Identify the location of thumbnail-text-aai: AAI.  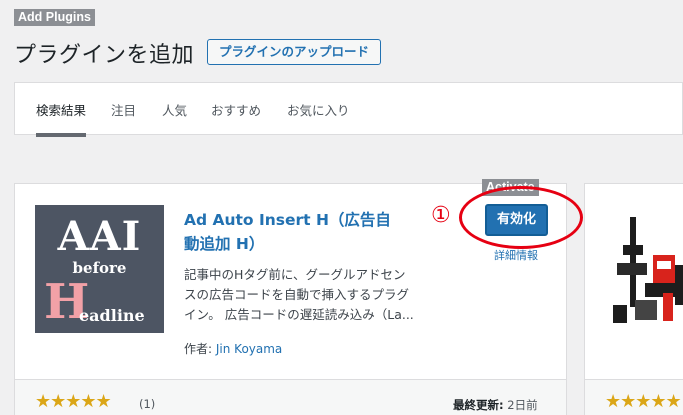
(99, 236).